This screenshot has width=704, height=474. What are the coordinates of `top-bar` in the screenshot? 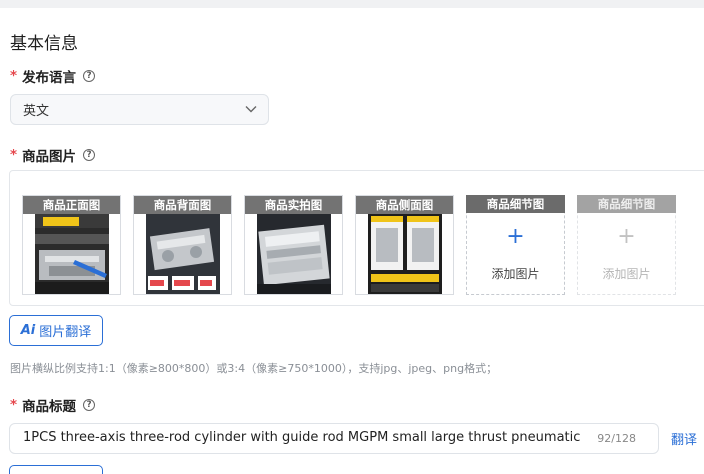 It's located at (352, 4).